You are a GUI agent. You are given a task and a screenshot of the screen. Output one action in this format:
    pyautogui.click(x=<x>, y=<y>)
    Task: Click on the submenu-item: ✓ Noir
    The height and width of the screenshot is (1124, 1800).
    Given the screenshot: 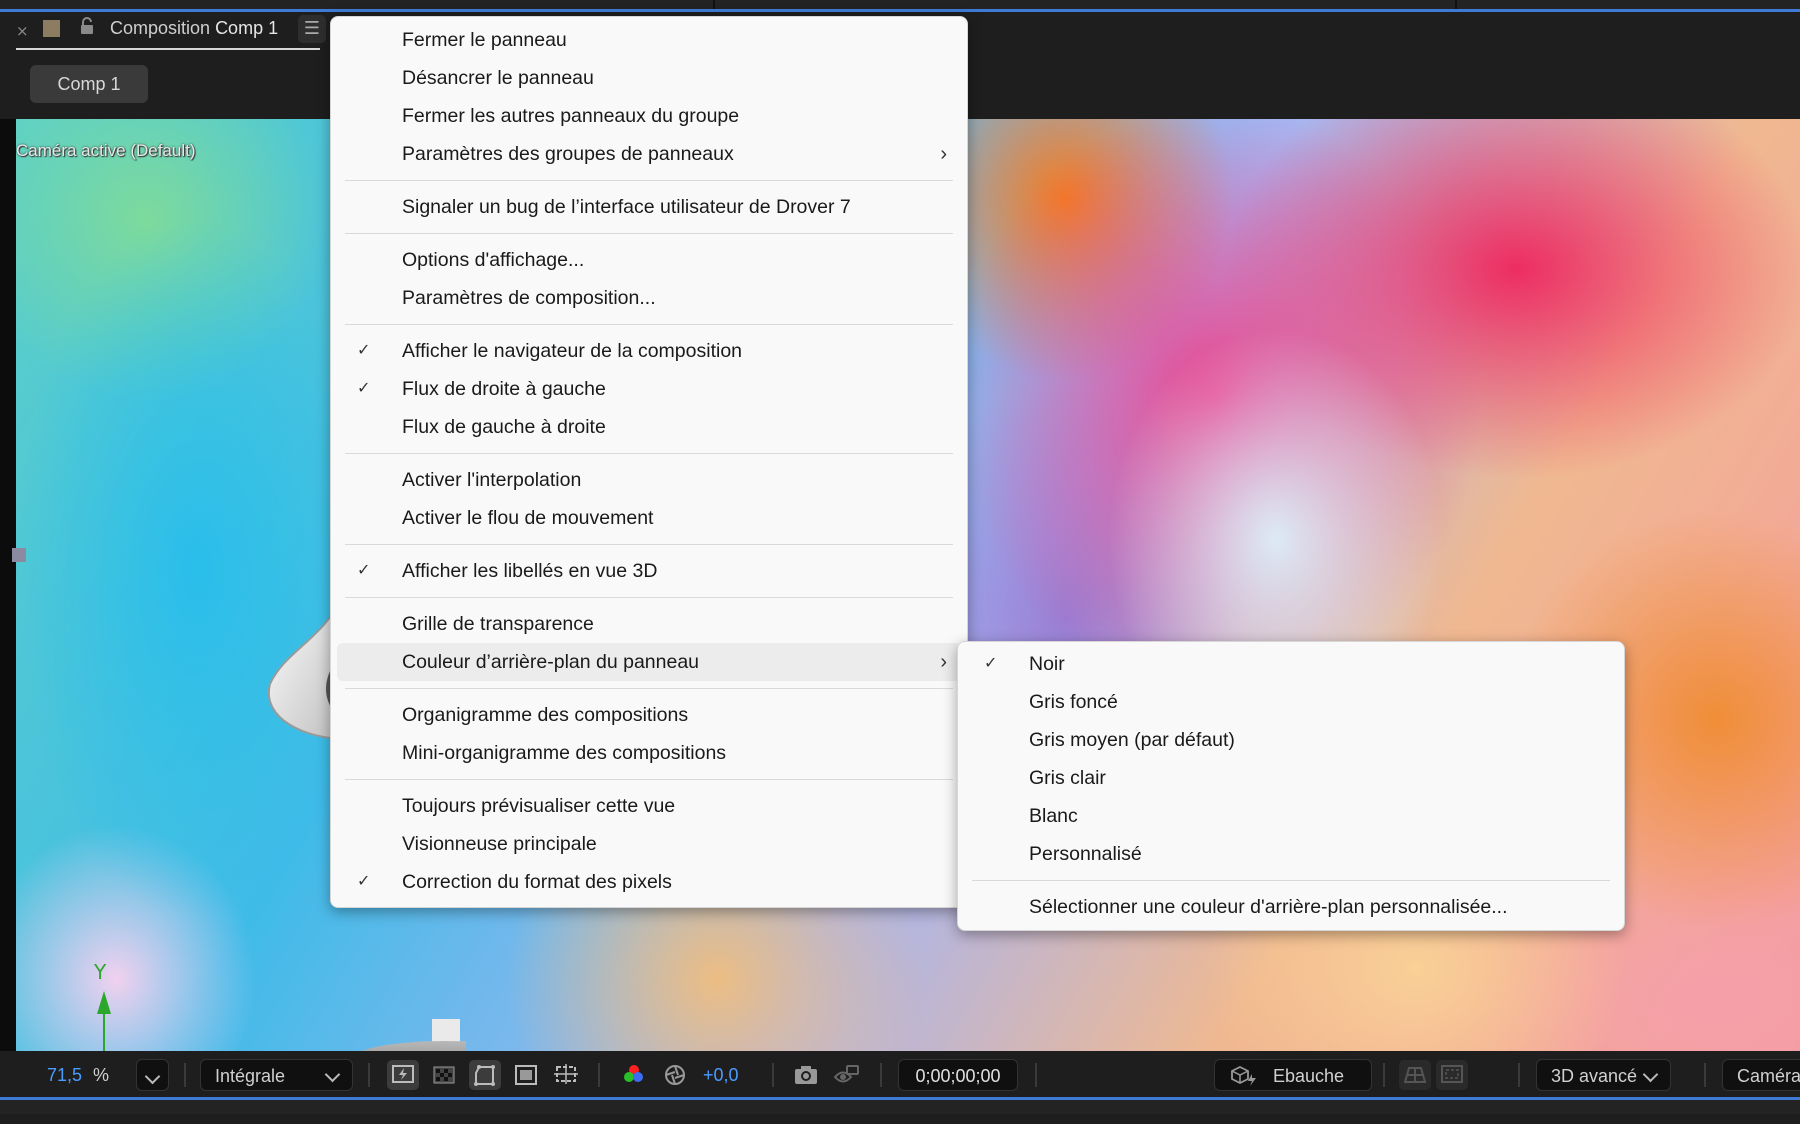 What is the action you would take?
    pyautogui.click(x=1291, y=664)
    